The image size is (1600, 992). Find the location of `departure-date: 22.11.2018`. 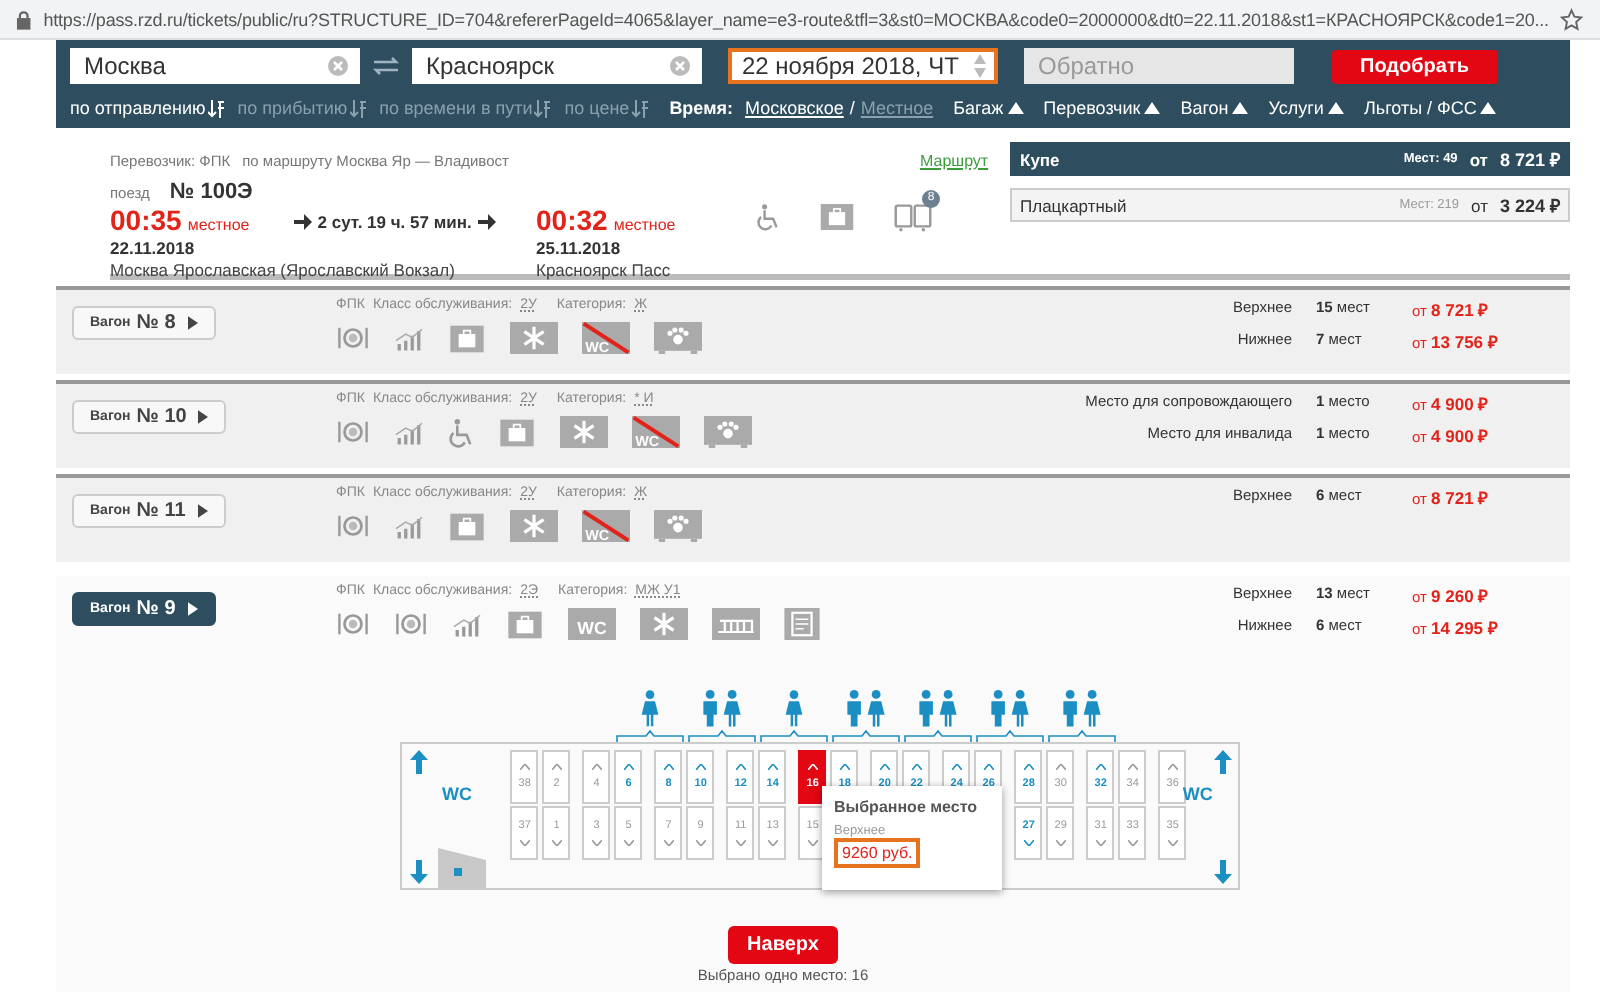

departure-date: 22.11.2018 is located at coordinates (153, 248).